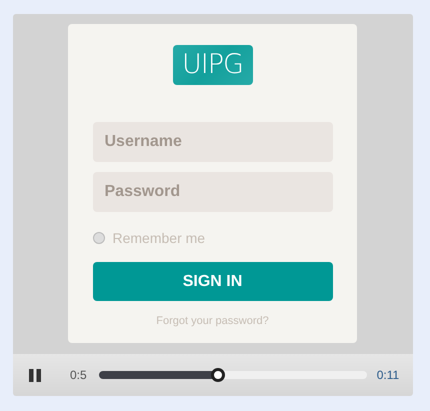  Describe the element at coordinates (35, 375) in the screenshot. I see `pause-button` at that location.